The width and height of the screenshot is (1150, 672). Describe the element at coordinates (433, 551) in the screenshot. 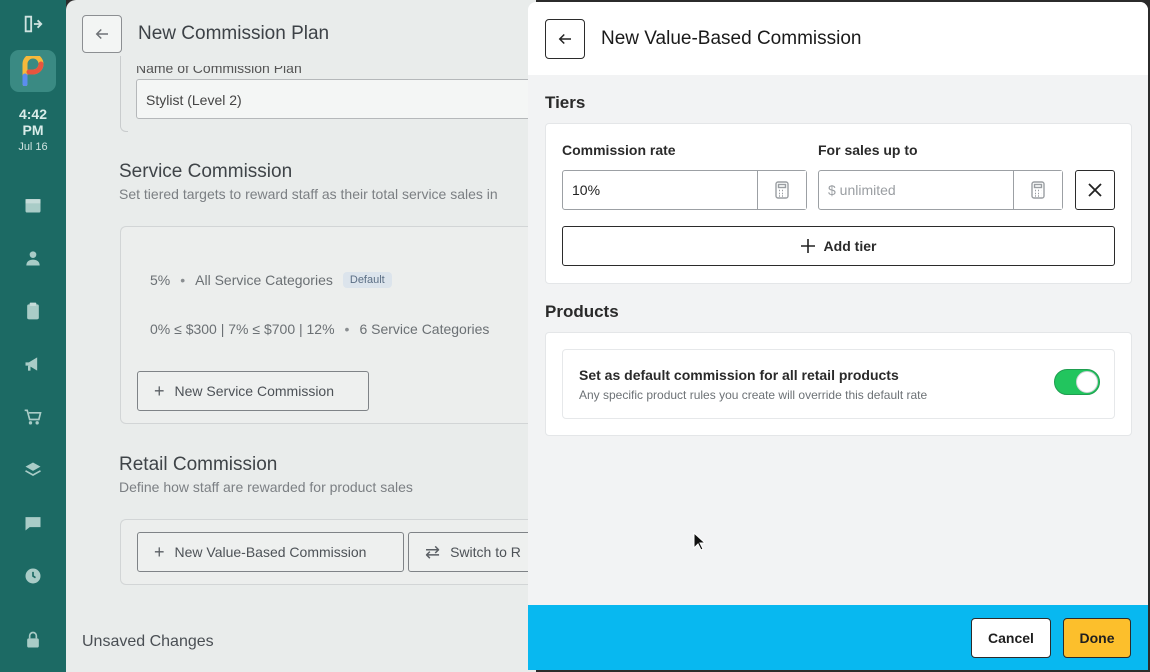

I see `swap-icon: ⇄` at that location.